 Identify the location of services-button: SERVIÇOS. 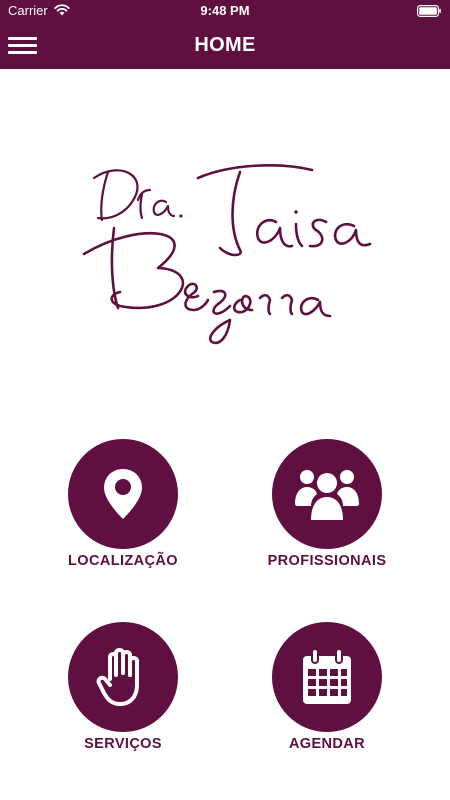
(123, 697).